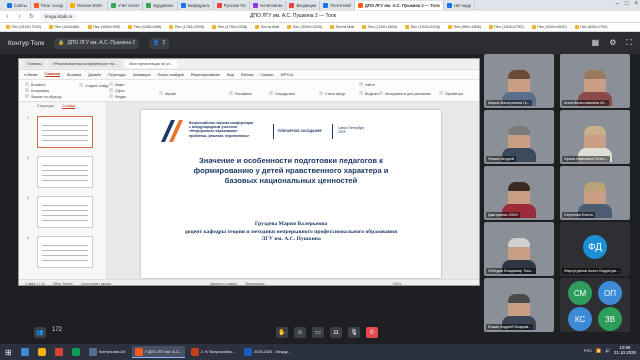 The height and width of the screenshot is (360, 640). Describe the element at coordinates (229, 27) in the screenshot. I see `bookmark-item: Пес (1750×2338)` at that location.